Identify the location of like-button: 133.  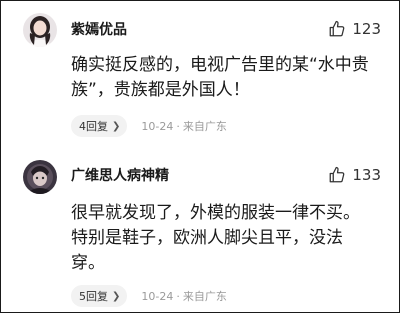
(354, 175).